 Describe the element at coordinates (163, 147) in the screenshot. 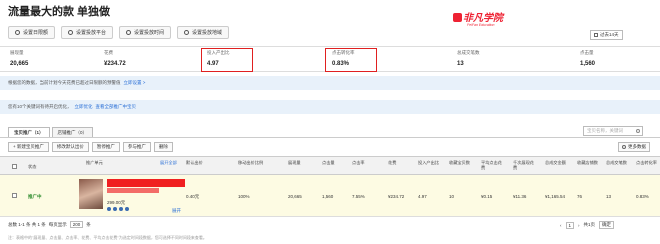

I see `delete-button: 删除` at that location.